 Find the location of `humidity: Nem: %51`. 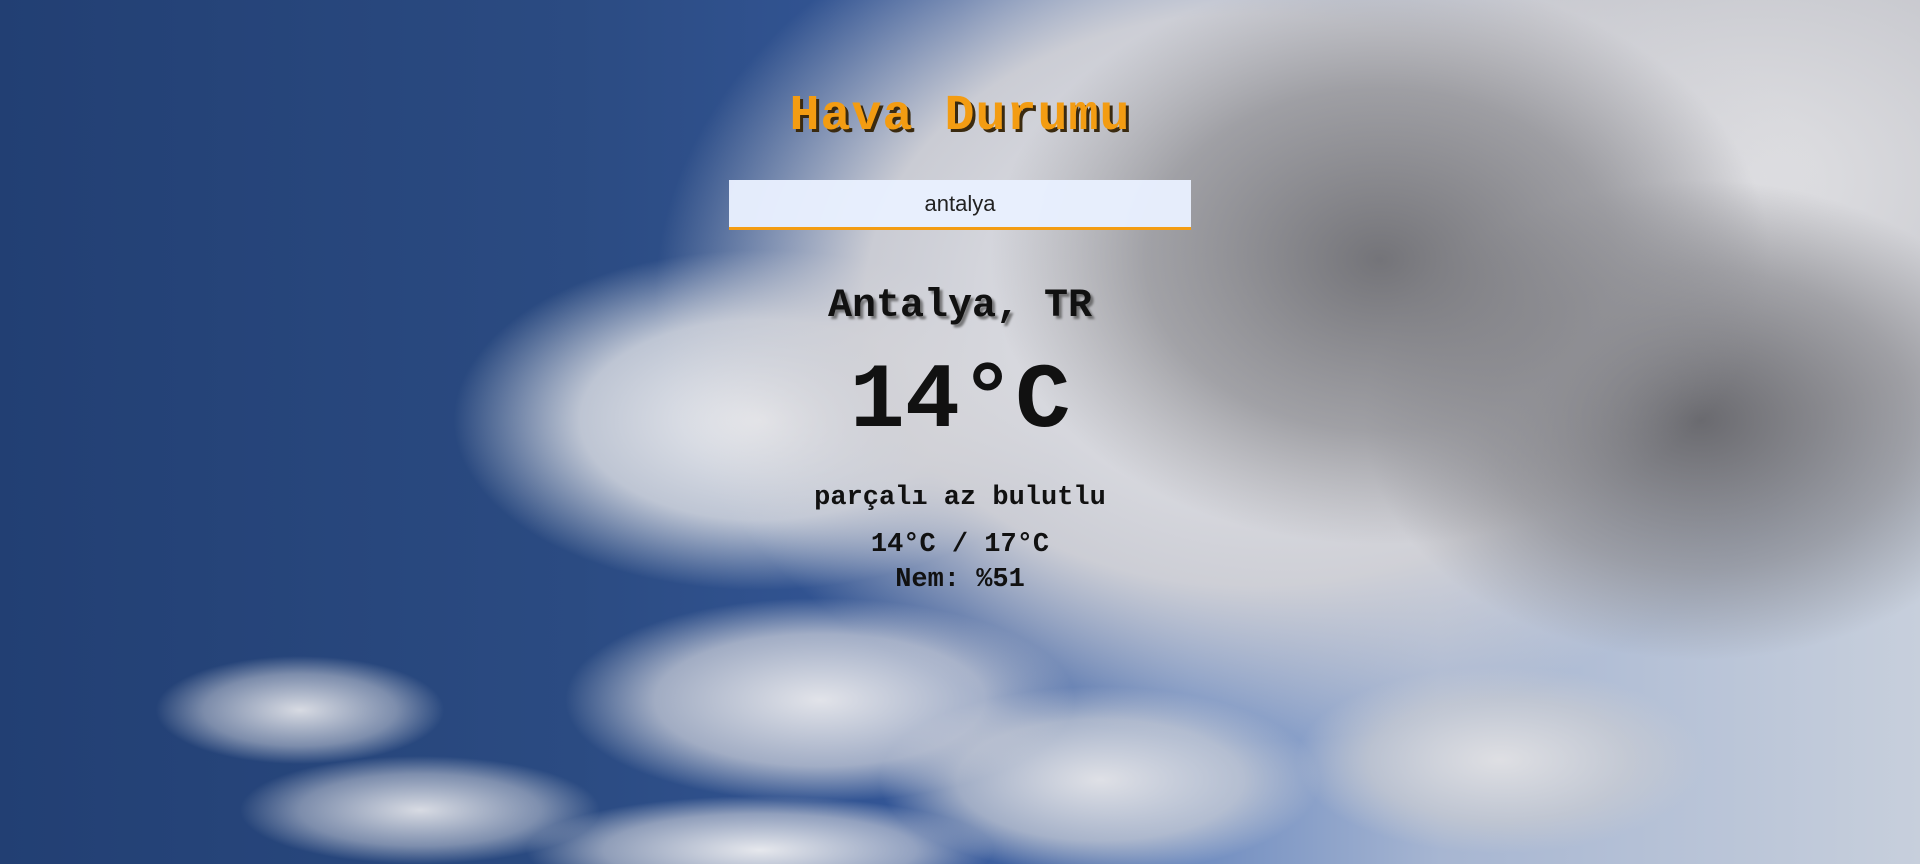

humidity: Nem: %51 is located at coordinates (960, 580).